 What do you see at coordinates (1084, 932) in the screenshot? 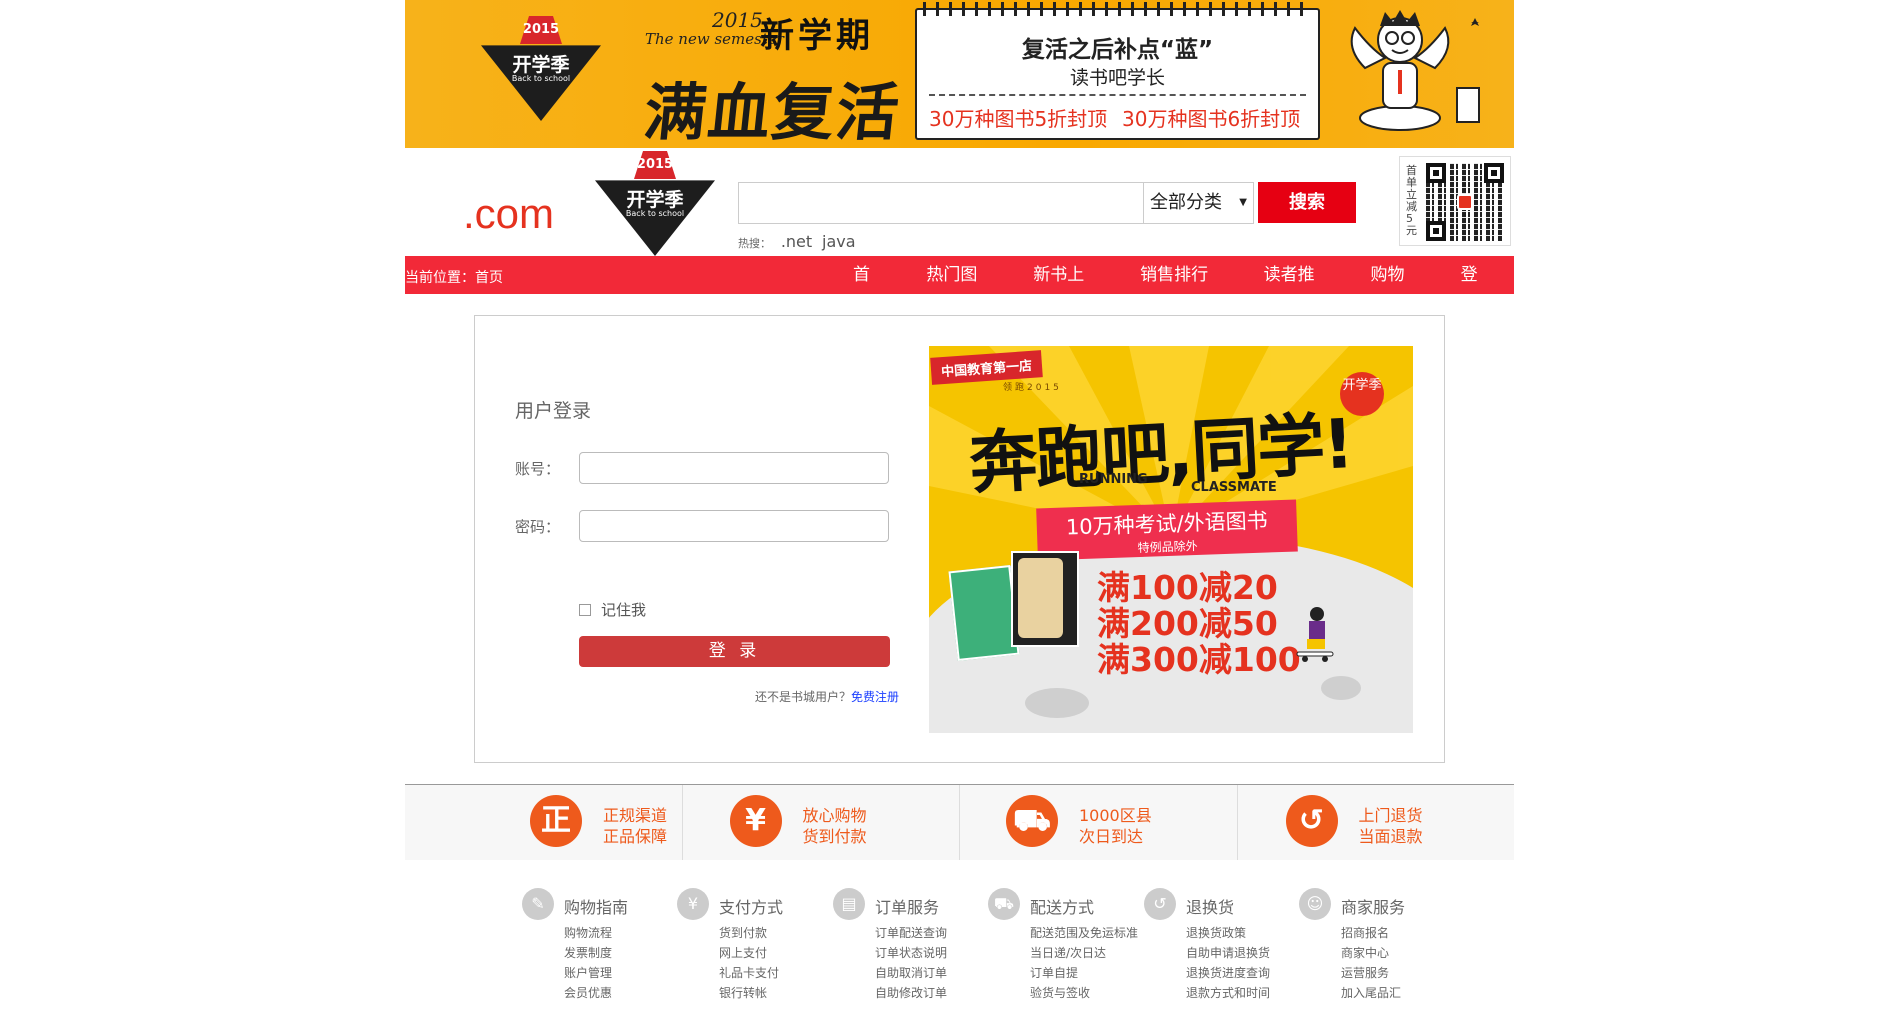
I see `footer-link: 配送范围及免运标准` at bounding box center [1084, 932].